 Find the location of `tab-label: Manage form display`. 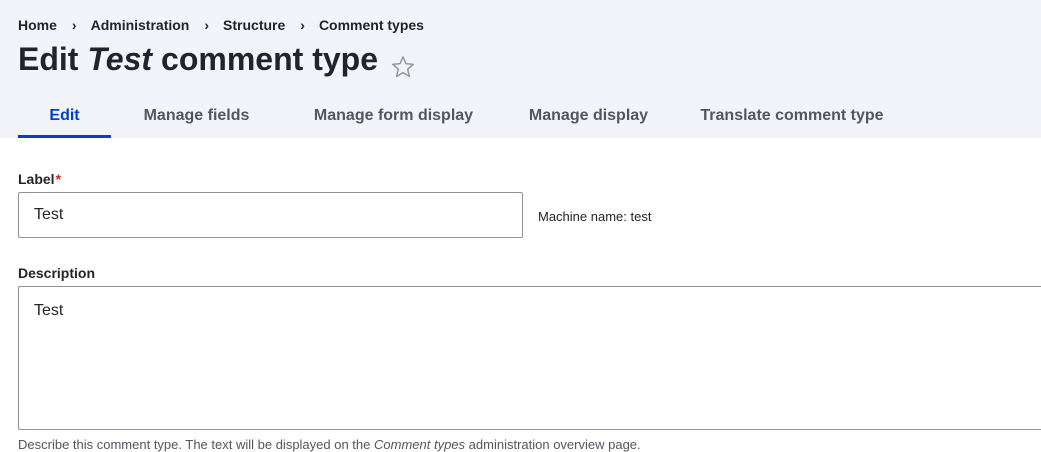

tab-label: Manage form display is located at coordinates (393, 115).